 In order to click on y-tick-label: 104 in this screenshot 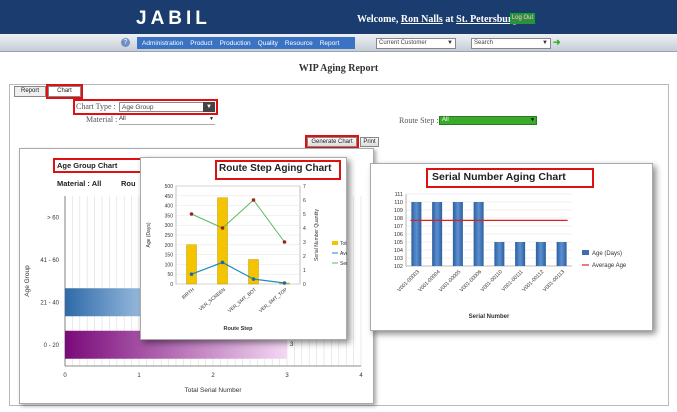, I will do `click(398, 251)`.